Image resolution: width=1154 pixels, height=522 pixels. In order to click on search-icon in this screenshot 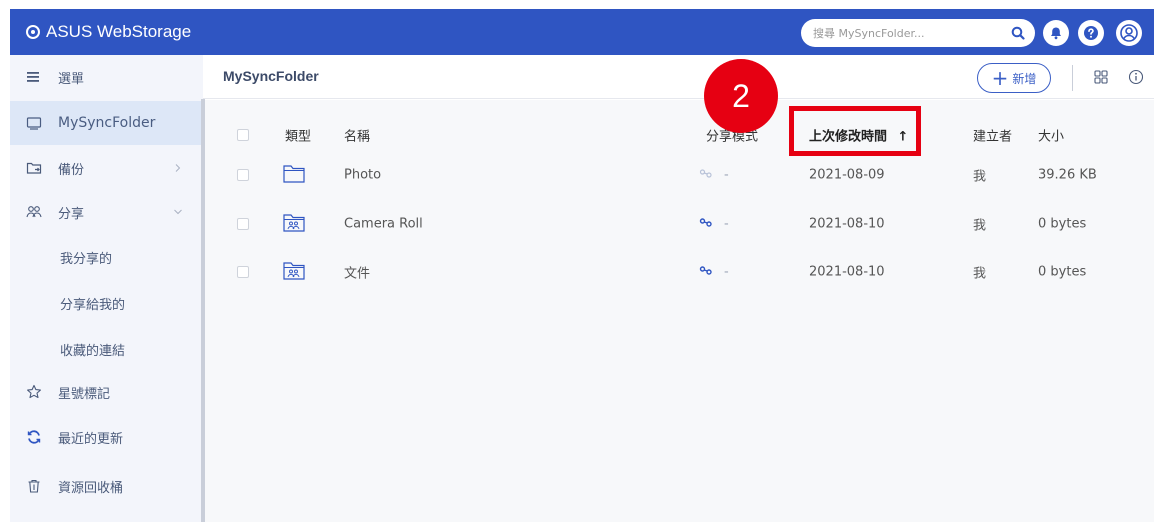, I will do `click(1018, 33)`.